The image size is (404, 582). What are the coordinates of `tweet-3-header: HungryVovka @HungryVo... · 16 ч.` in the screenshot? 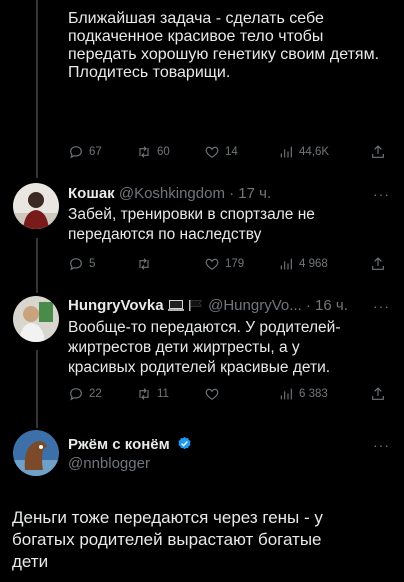 It's located at (230, 306).